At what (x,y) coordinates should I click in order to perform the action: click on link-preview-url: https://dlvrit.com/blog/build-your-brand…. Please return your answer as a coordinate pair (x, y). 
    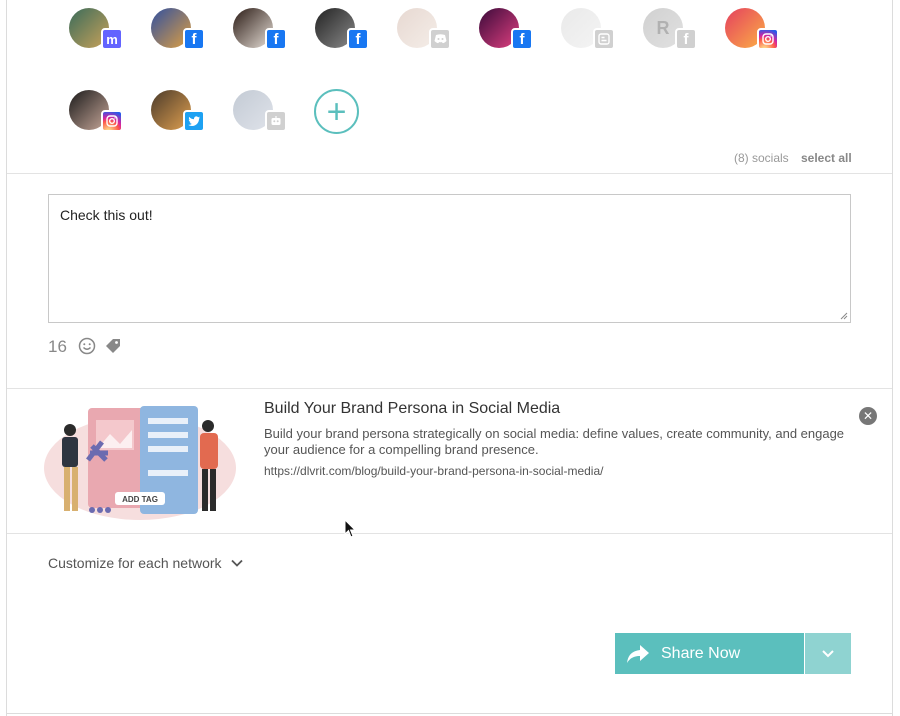
    Looking at the image, I should click on (433, 471).